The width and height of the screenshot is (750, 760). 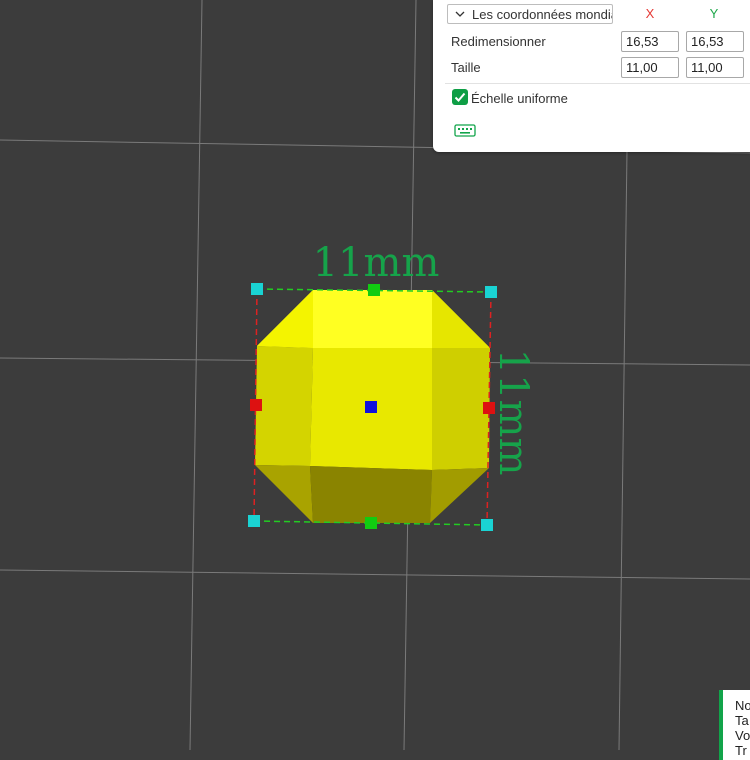 I want to click on info-line: Tr, so click(x=741, y=750).